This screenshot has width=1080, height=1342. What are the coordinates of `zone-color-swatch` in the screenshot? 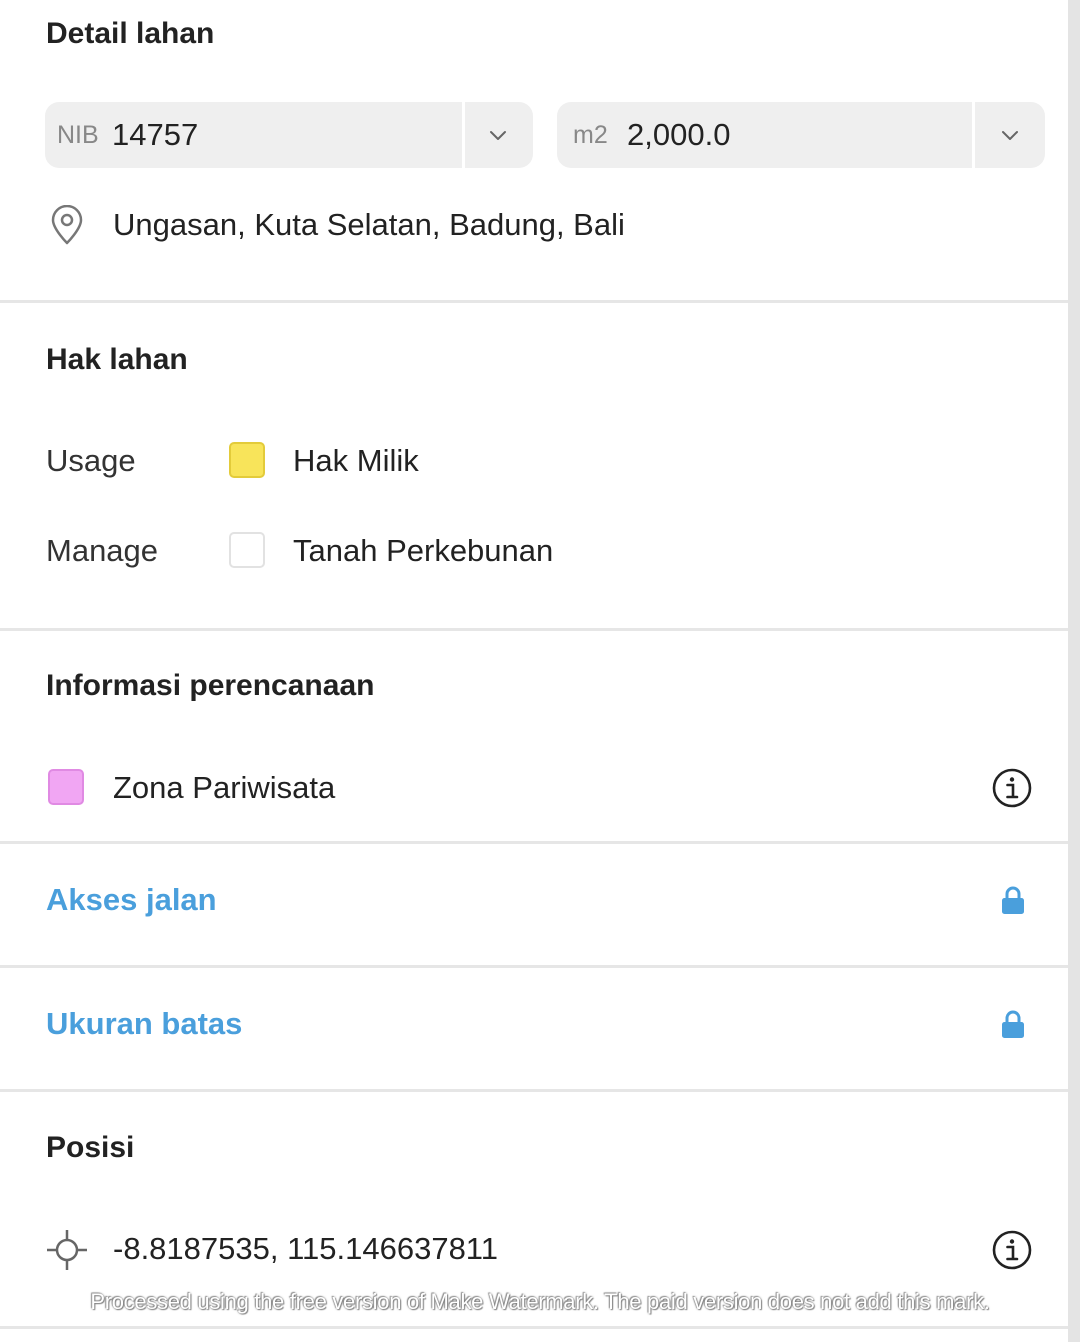 It's located at (66, 787).